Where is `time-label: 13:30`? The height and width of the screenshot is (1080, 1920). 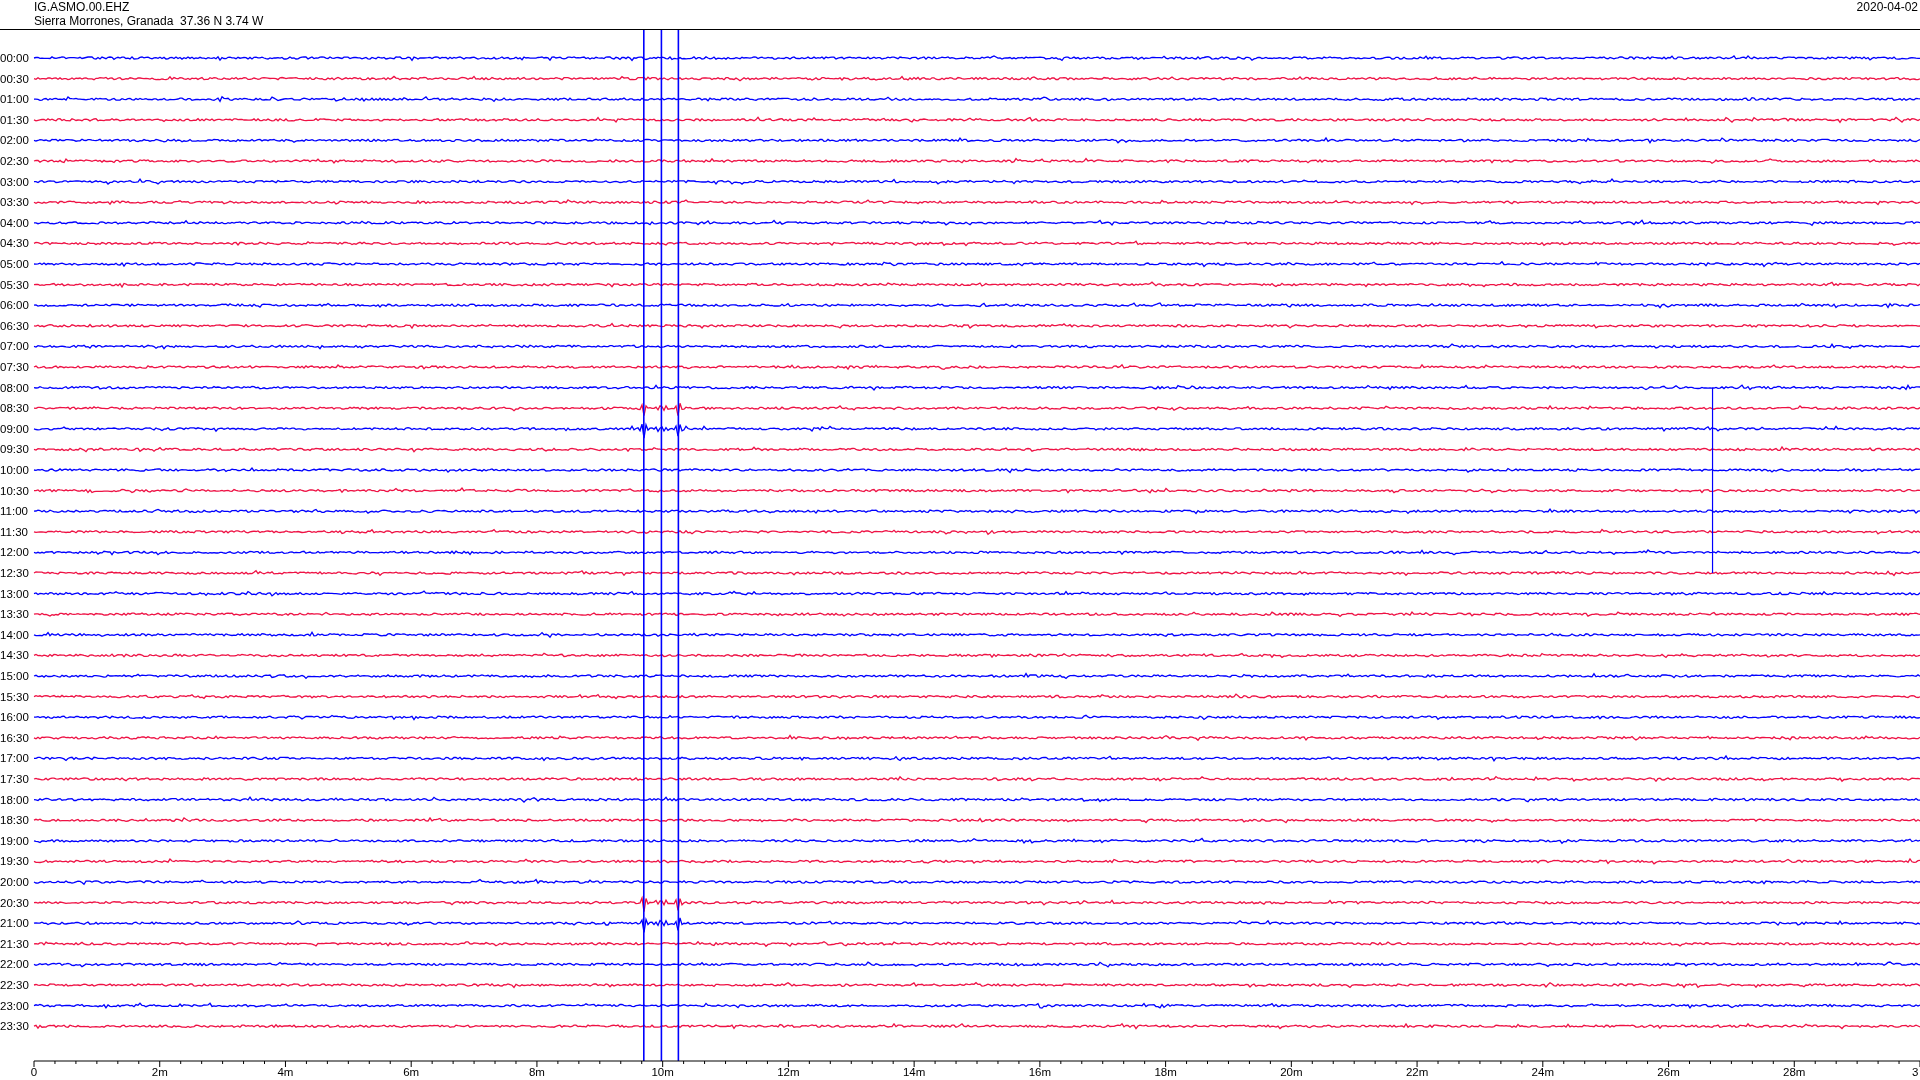
time-label: 13:30 is located at coordinates (14, 614).